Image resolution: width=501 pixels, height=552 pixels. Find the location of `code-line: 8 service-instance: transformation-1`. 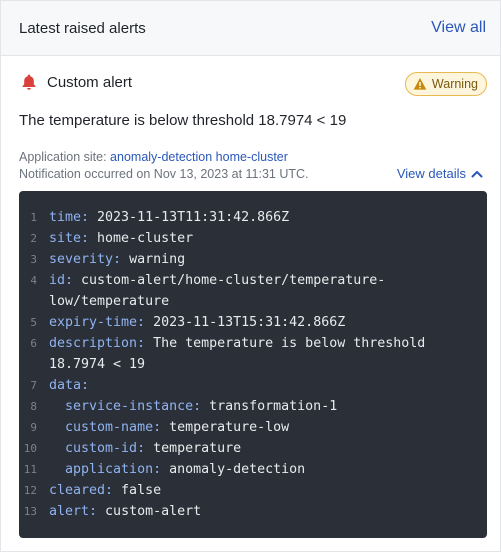

code-line: 8 service-instance: transformation-1 is located at coordinates (253, 406).